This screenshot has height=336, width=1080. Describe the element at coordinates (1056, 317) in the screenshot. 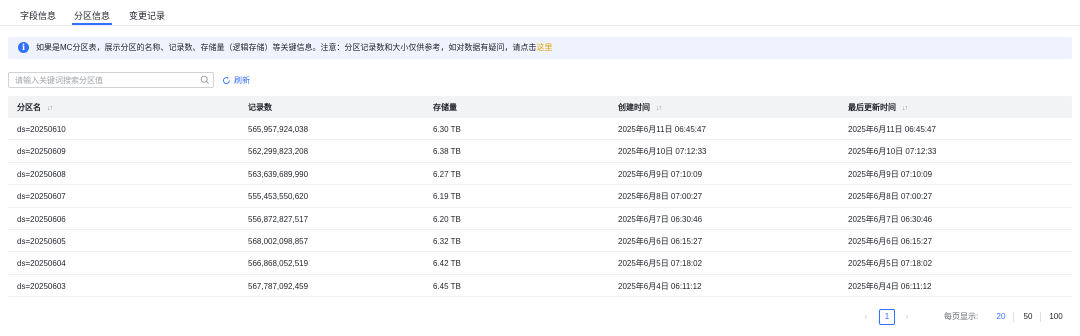

I see `page-size-option-100: 100` at that location.